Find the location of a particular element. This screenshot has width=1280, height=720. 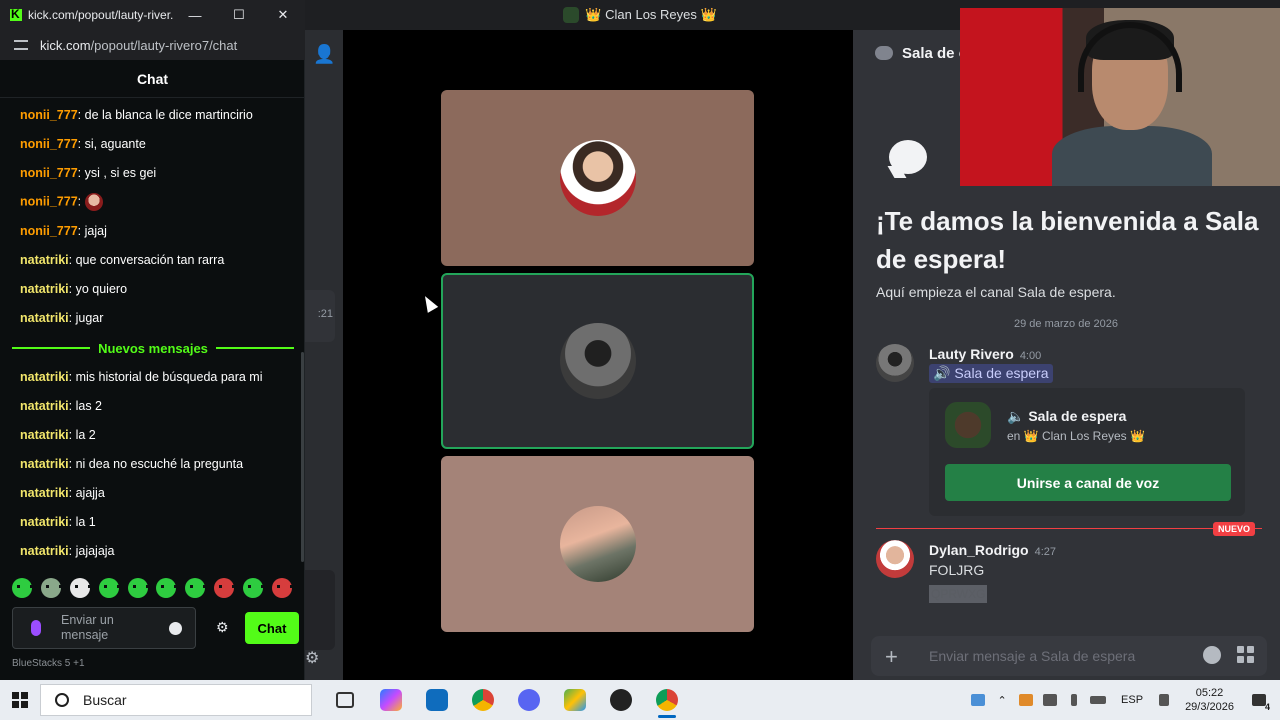

copilot-icon is located at coordinates (391, 700).